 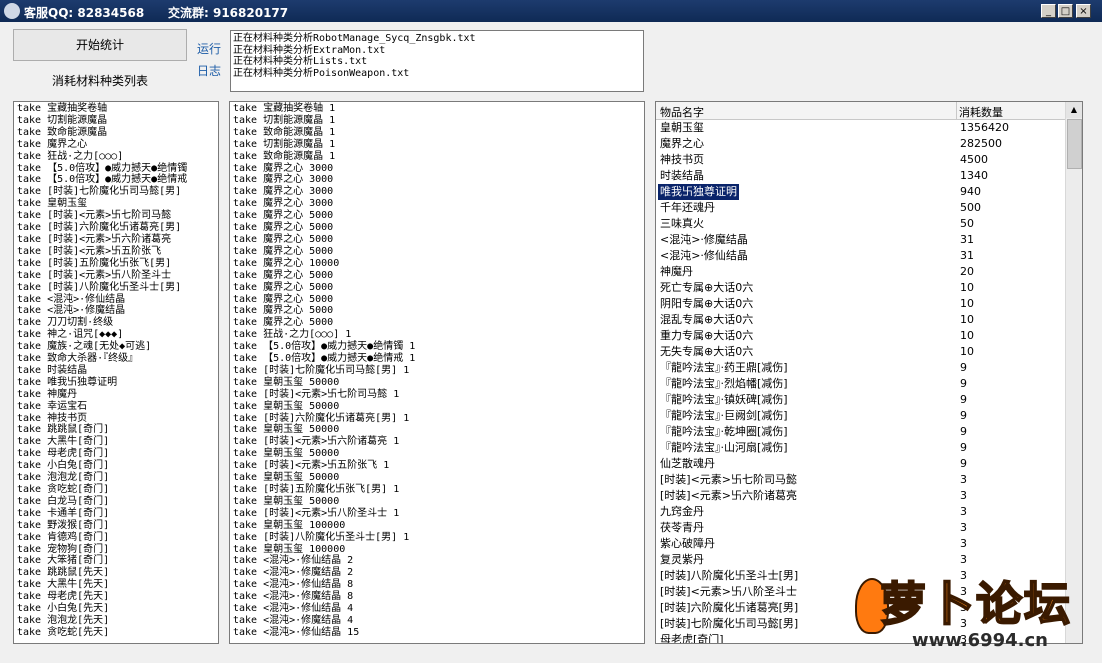 What do you see at coordinates (437, 335) in the screenshot?
I see `list-item: take 狂战·之力[○○○] 1` at bounding box center [437, 335].